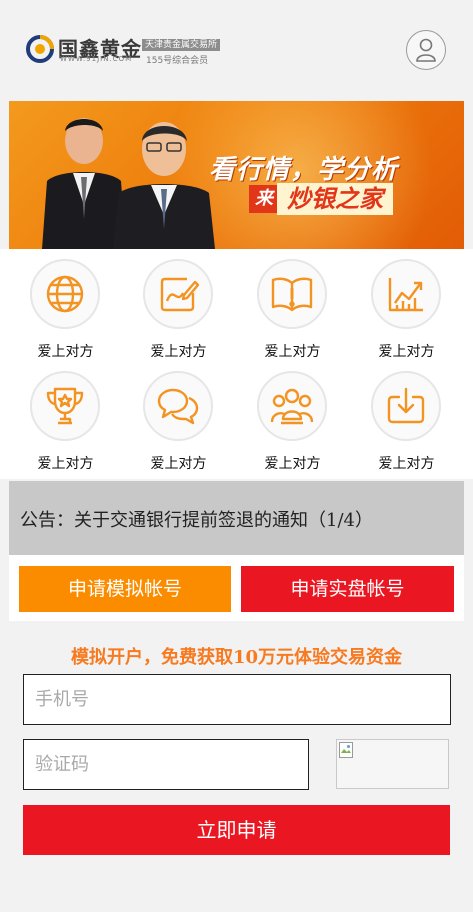 The image size is (473, 912). Describe the element at coordinates (406, 405) in the screenshot. I see `download-icon` at that location.